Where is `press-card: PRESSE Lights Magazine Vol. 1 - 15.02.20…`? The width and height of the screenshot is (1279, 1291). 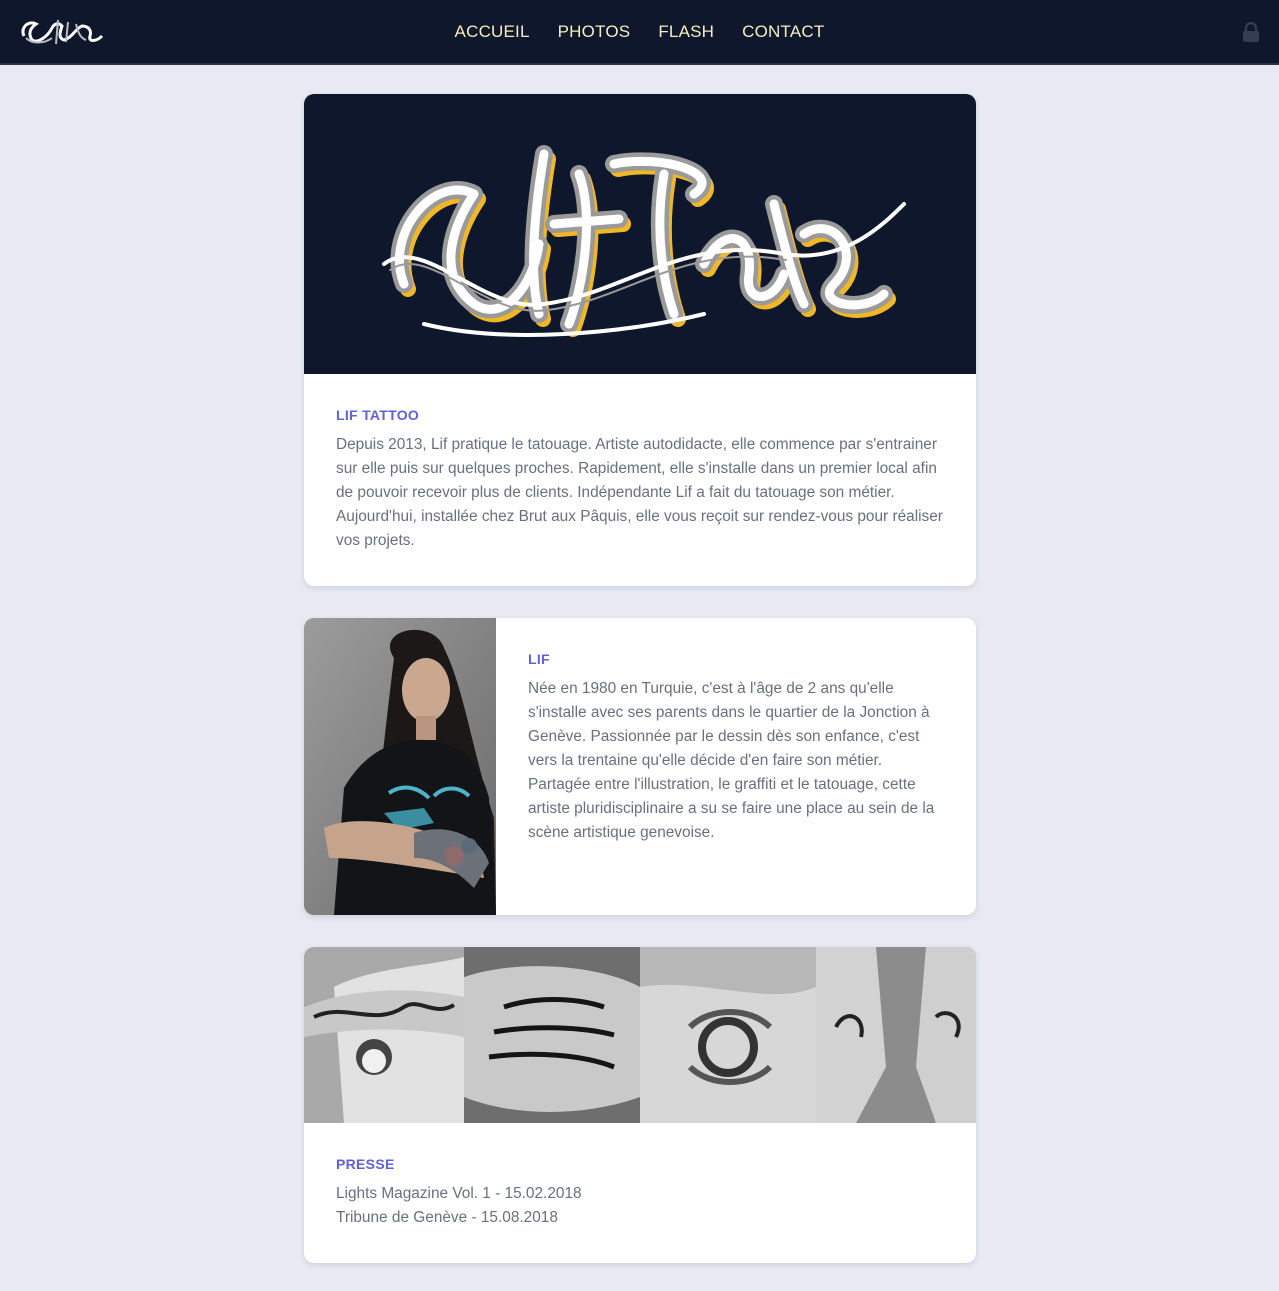
press-card: PRESSE Lights Magazine Vol. 1 - 15.02.20… is located at coordinates (640, 1105).